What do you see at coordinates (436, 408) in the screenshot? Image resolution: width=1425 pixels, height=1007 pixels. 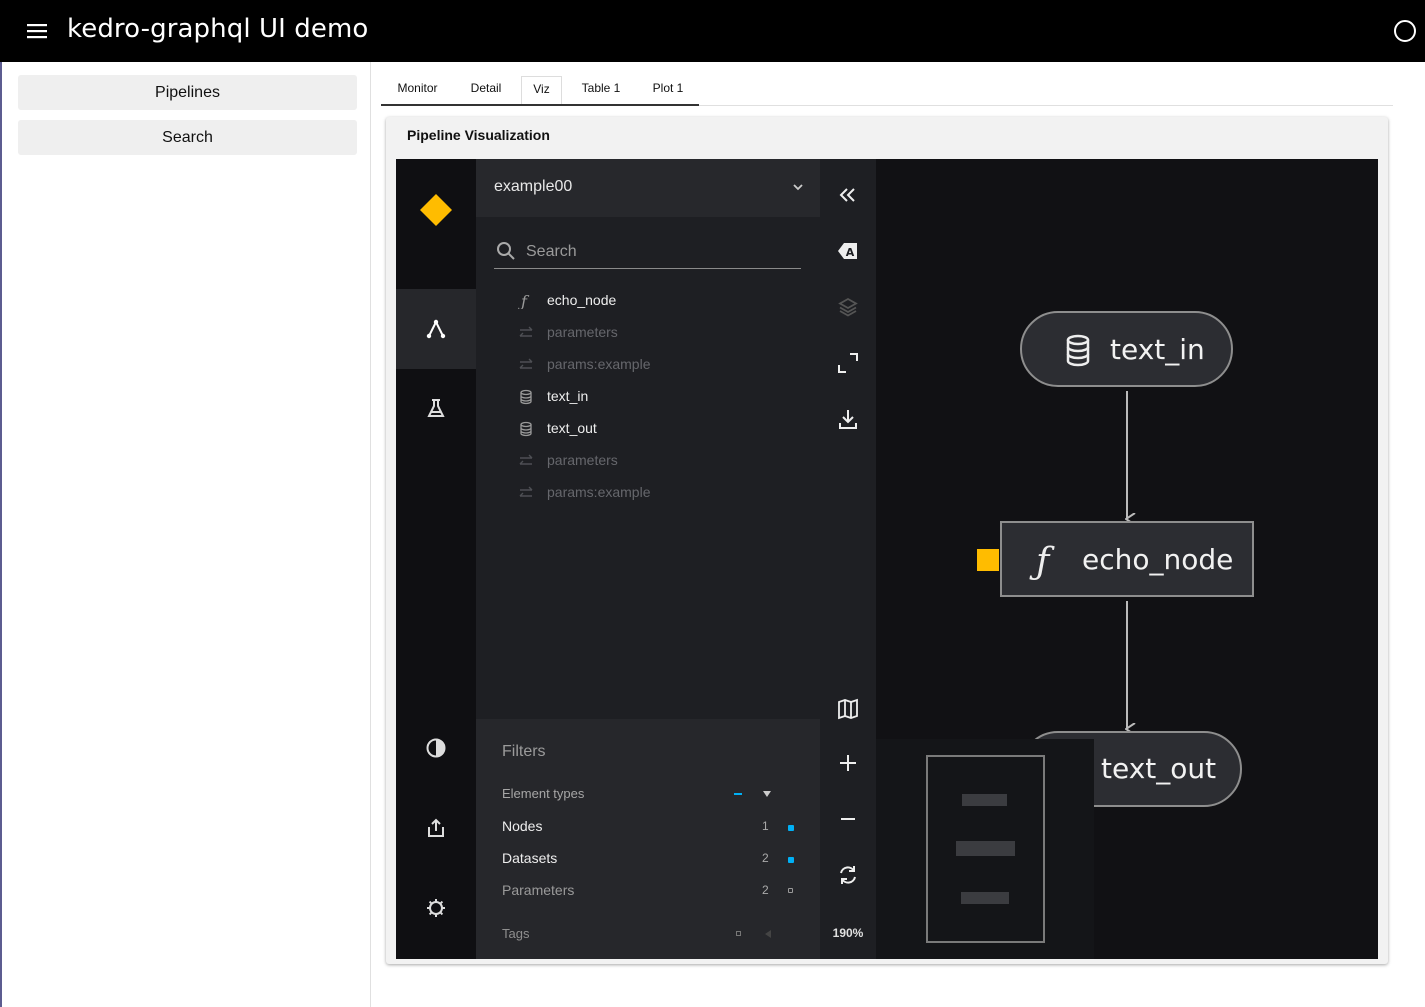 I see `experiment-flask-icon` at bounding box center [436, 408].